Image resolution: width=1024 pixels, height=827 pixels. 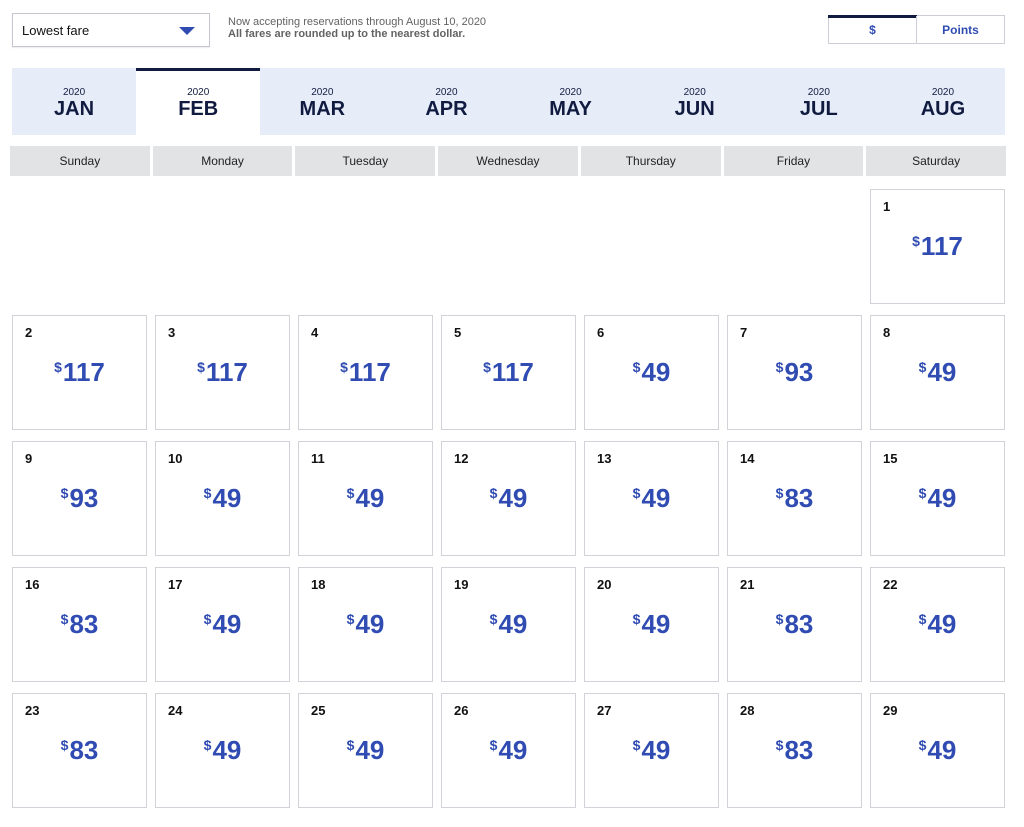 I want to click on tab-aug: 2020 AUG, so click(x=943, y=101).